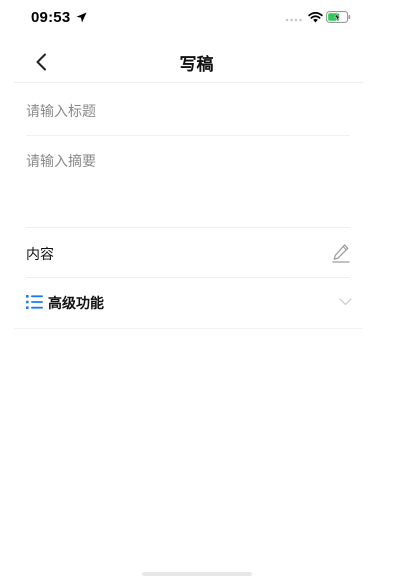  I want to click on title-input, so click(186, 112).